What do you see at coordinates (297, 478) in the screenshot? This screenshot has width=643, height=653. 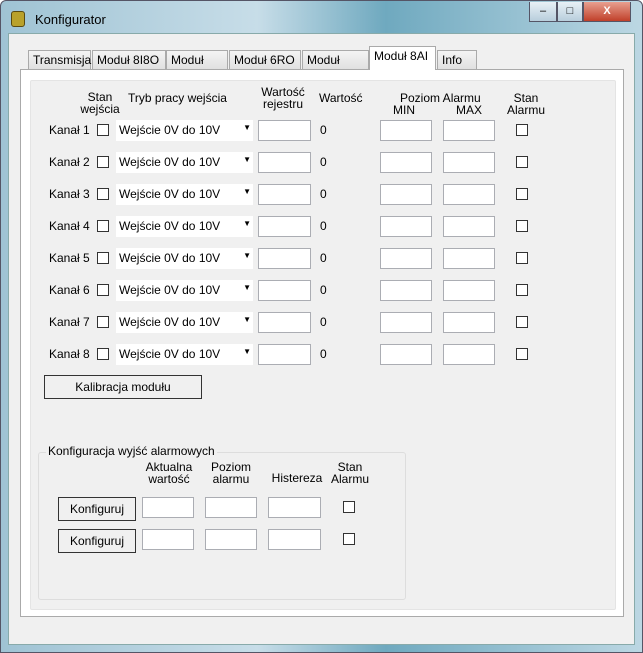 I see `header-hysteresis: Histereza` at bounding box center [297, 478].